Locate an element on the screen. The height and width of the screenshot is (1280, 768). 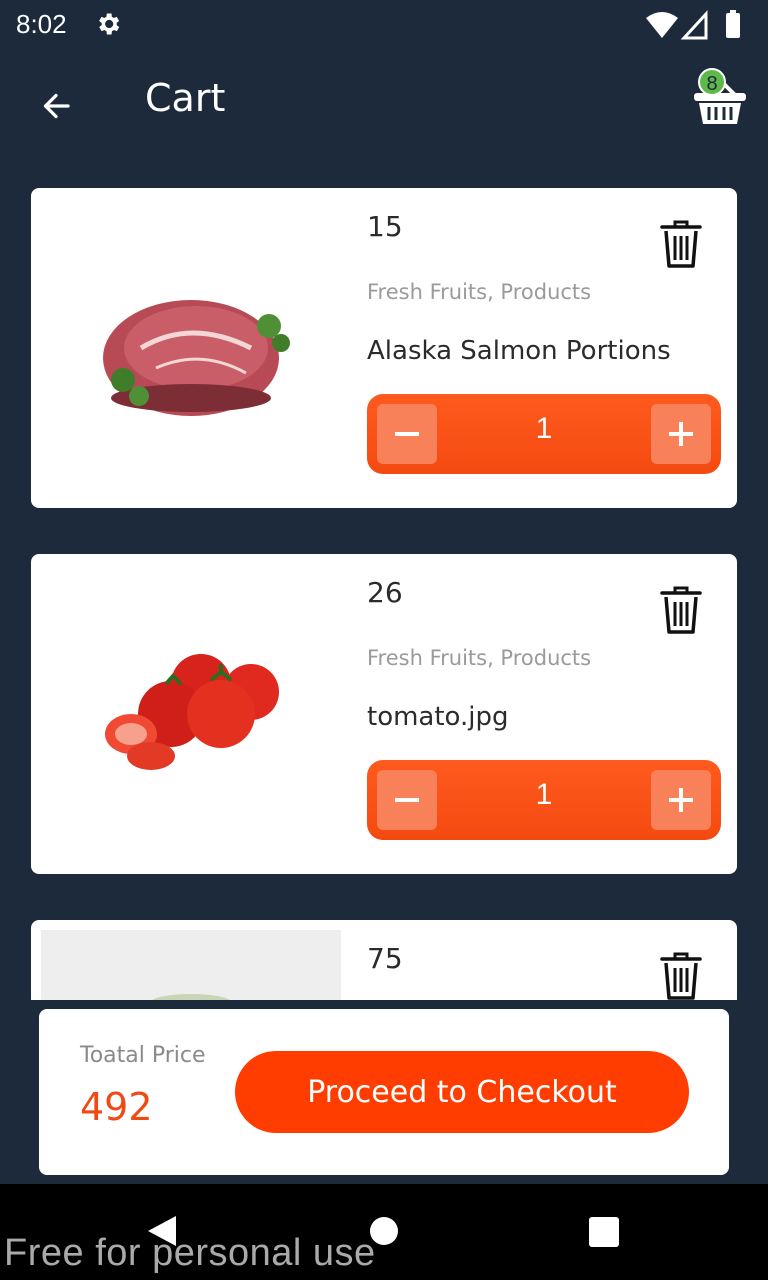
item-price: 26 is located at coordinates (385, 592).